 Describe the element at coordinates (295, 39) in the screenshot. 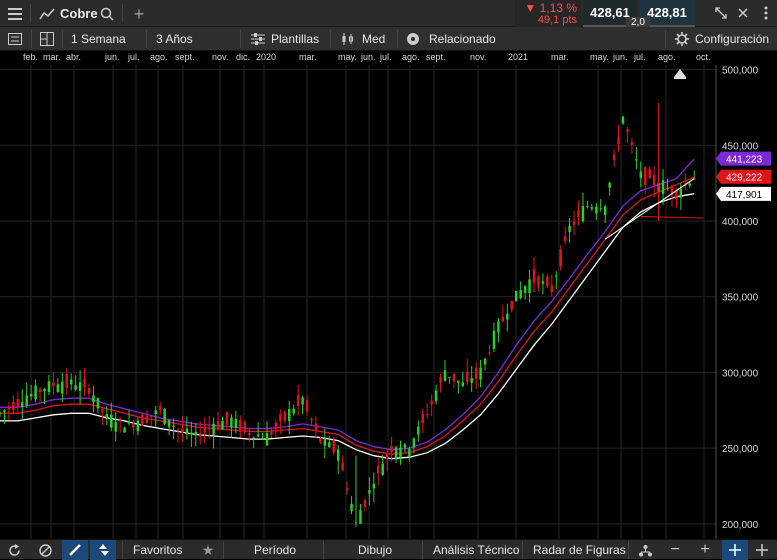

I see `templates-button: Plantillas` at that location.